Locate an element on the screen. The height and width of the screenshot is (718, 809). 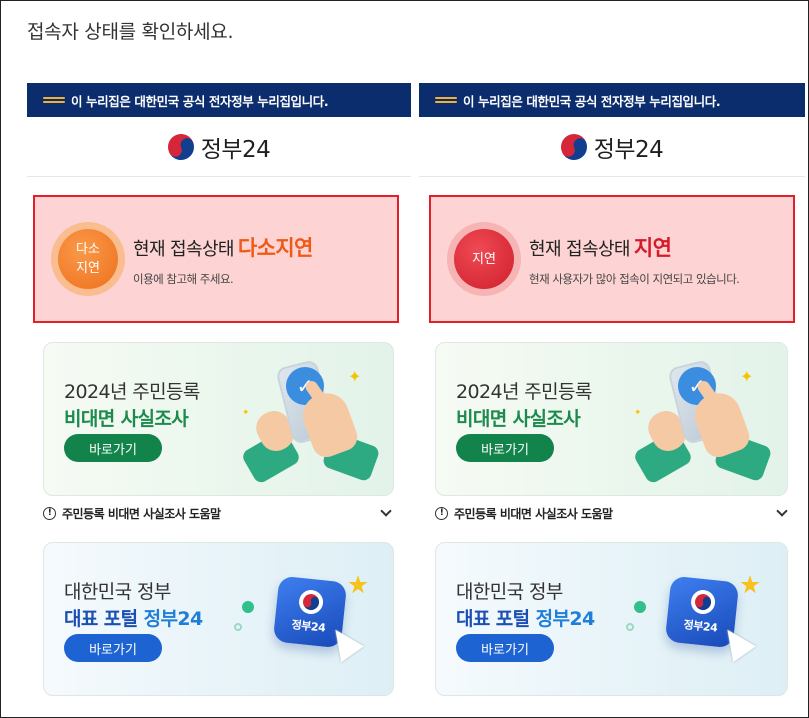
status-indicator: 다소 지연 is located at coordinates (88, 259).